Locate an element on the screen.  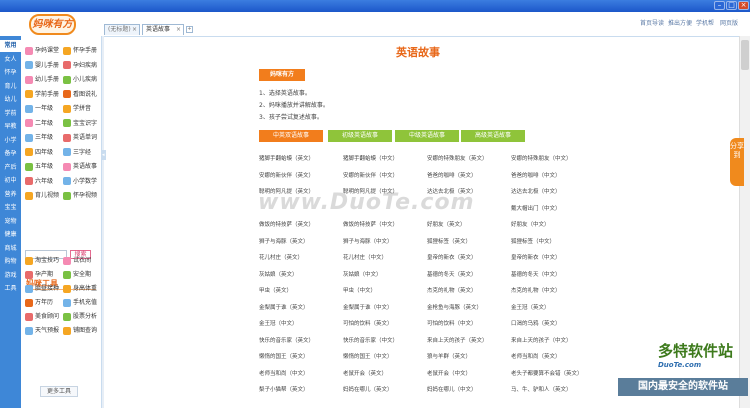
story-link: 懒惰的国王（中文） is located at coordinates (368, 356).